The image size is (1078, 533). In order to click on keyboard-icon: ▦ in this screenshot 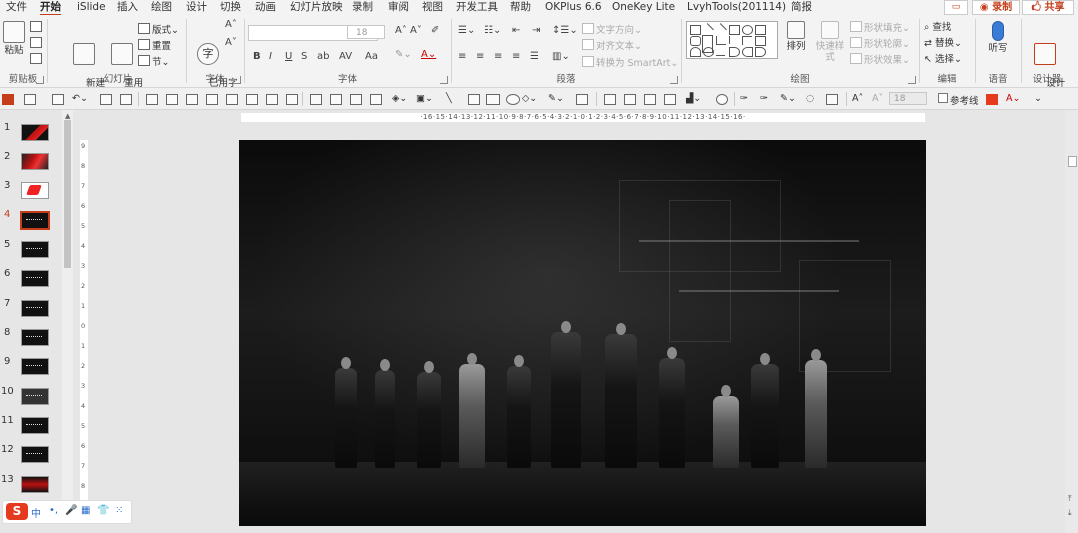, I will do `click(85, 510)`.